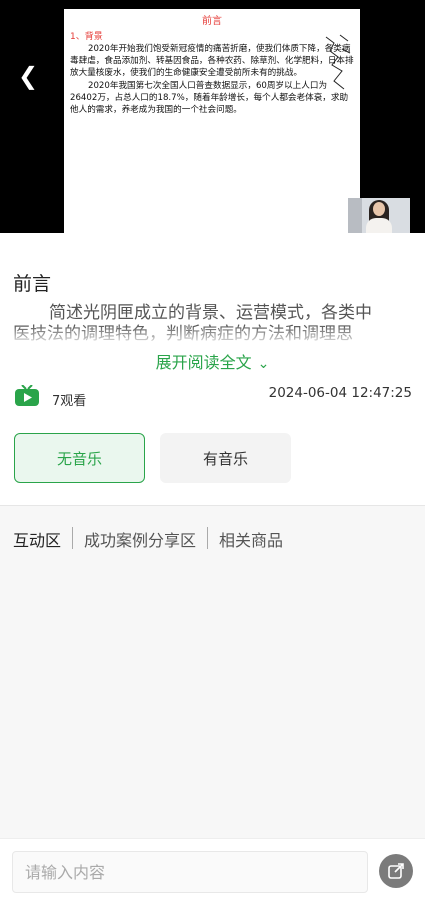 The width and height of the screenshot is (425, 901). I want to click on publish-timestamp: 2024-06-04 12:47:25, so click(340, 393).